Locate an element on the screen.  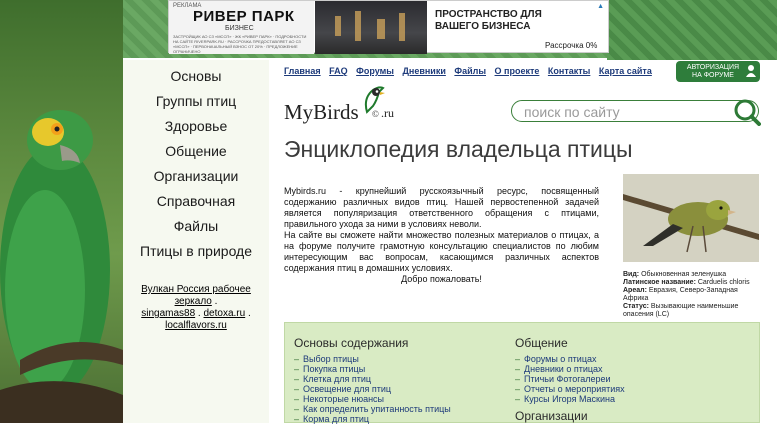
section-basics-heading: Основы содержания is located at coordinates (351, 343).